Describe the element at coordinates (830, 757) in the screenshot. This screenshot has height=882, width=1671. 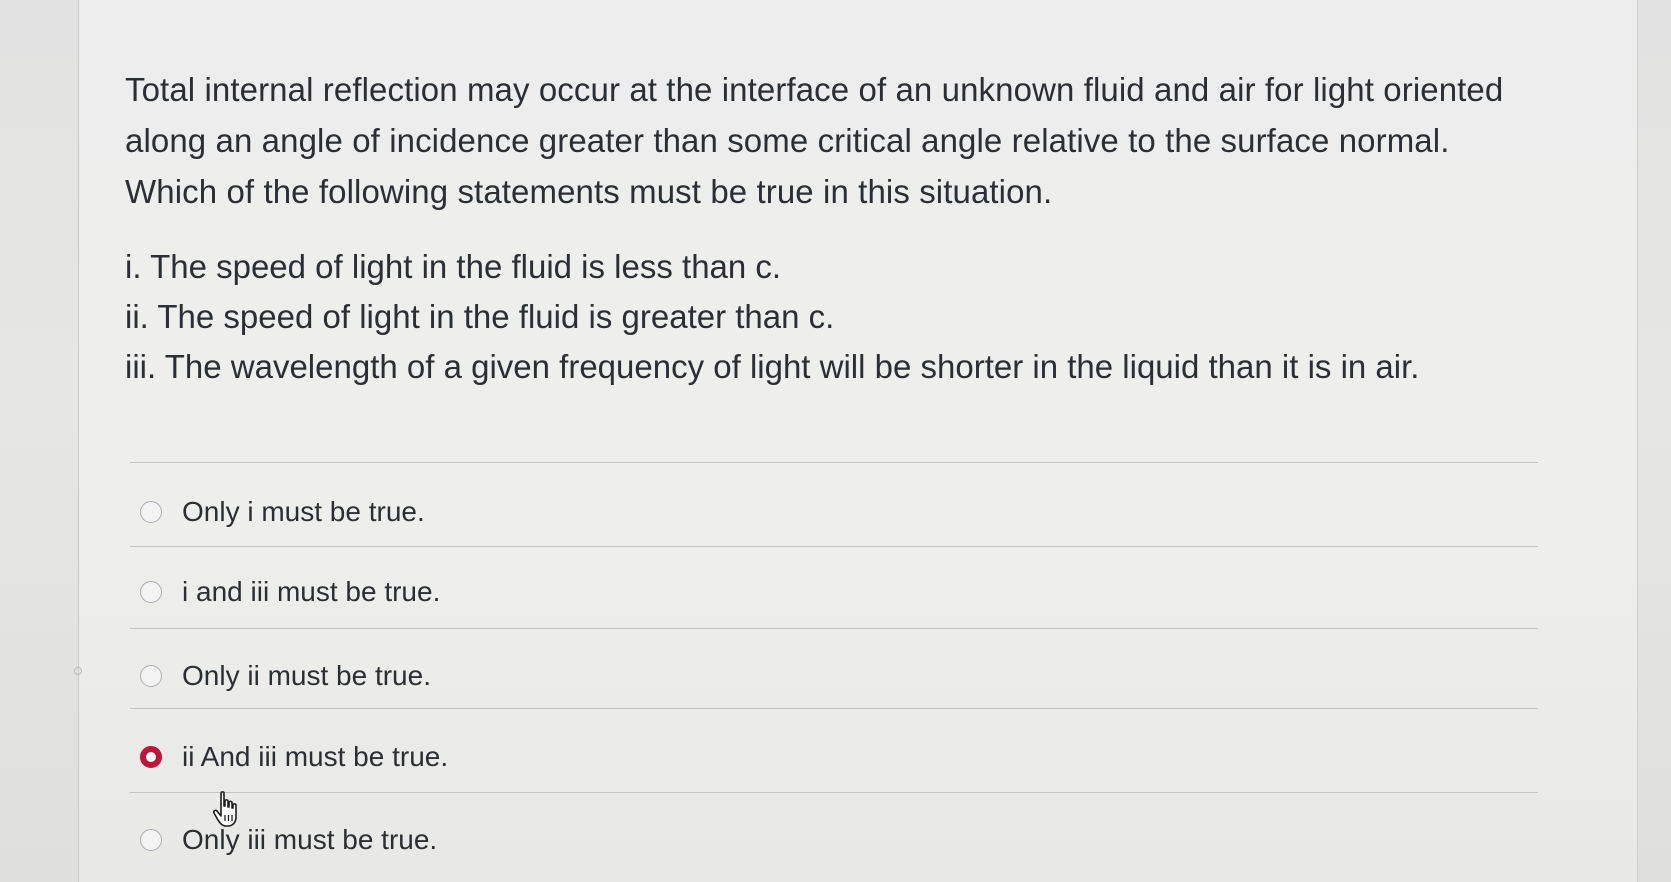
I see `answer-option-4: ii And iii must be true.` at that location.